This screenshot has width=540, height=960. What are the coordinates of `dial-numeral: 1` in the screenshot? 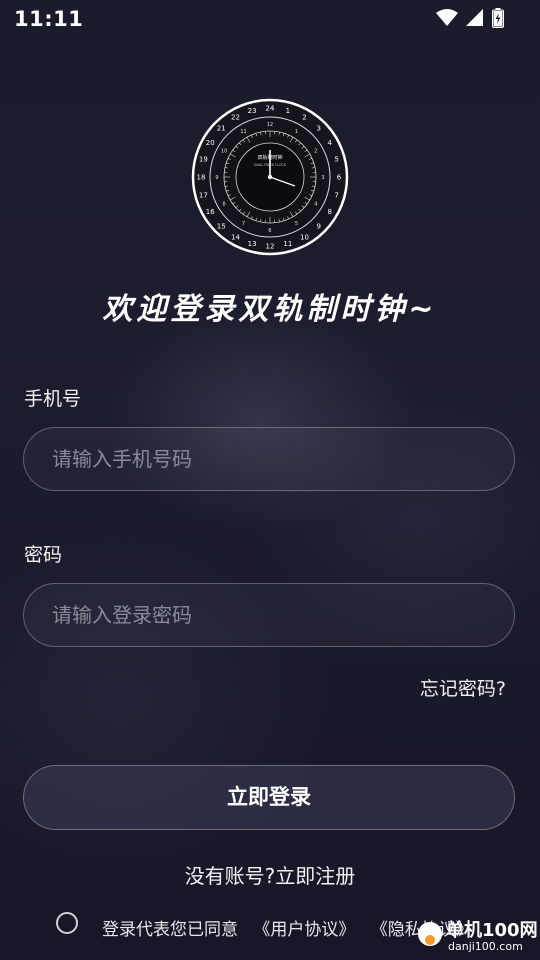 It's located at (288, 111).